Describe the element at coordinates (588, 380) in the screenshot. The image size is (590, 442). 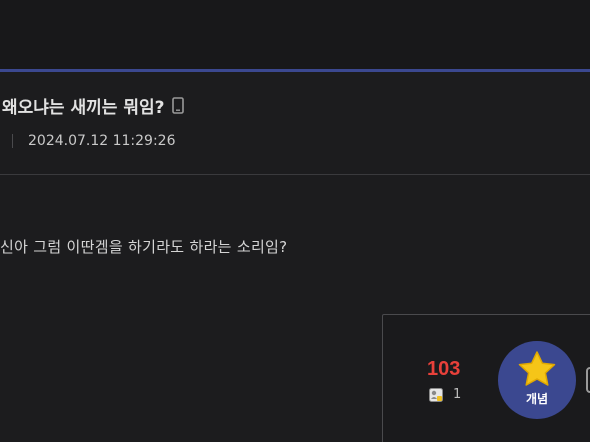
I see `next-vote-button` at that location.